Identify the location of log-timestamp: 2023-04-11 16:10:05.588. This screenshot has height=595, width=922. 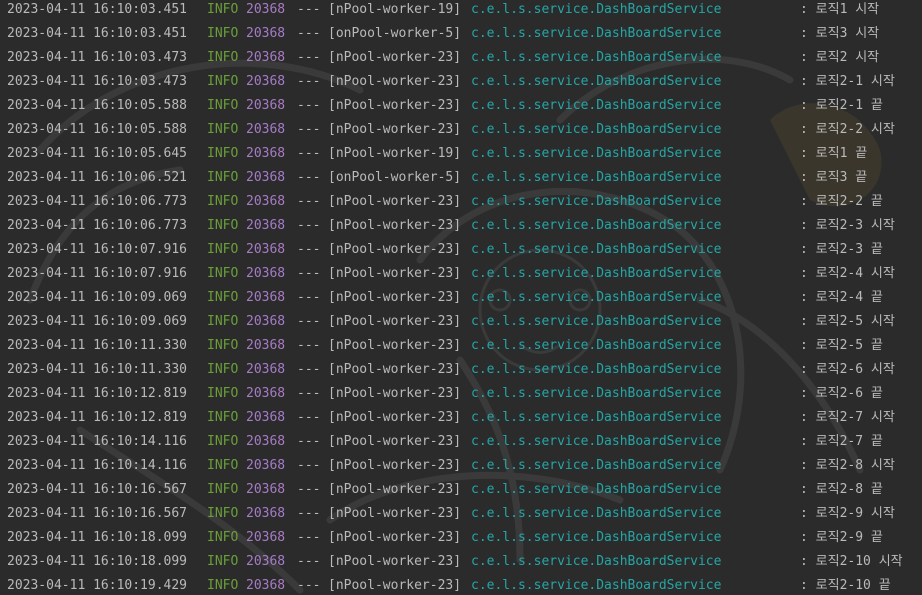
(97, 129).